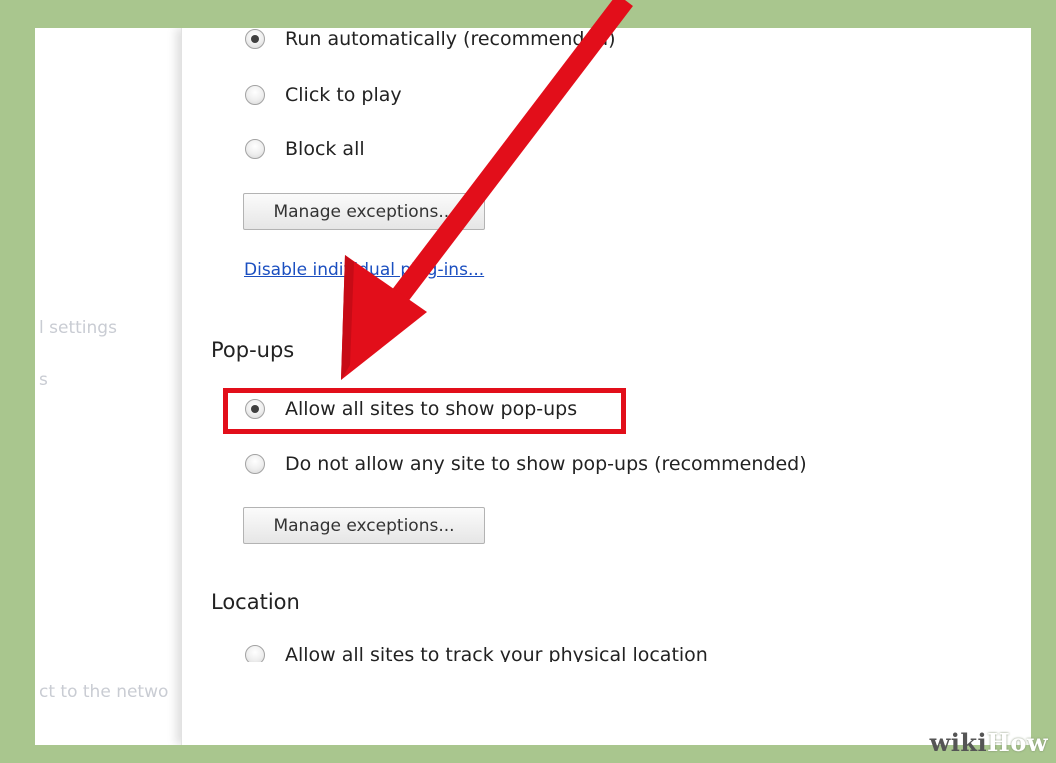 The height and width of the screenshot is (763, 1056). I want to click on wikihow-watermark: wikiHow, so click(989, 742).